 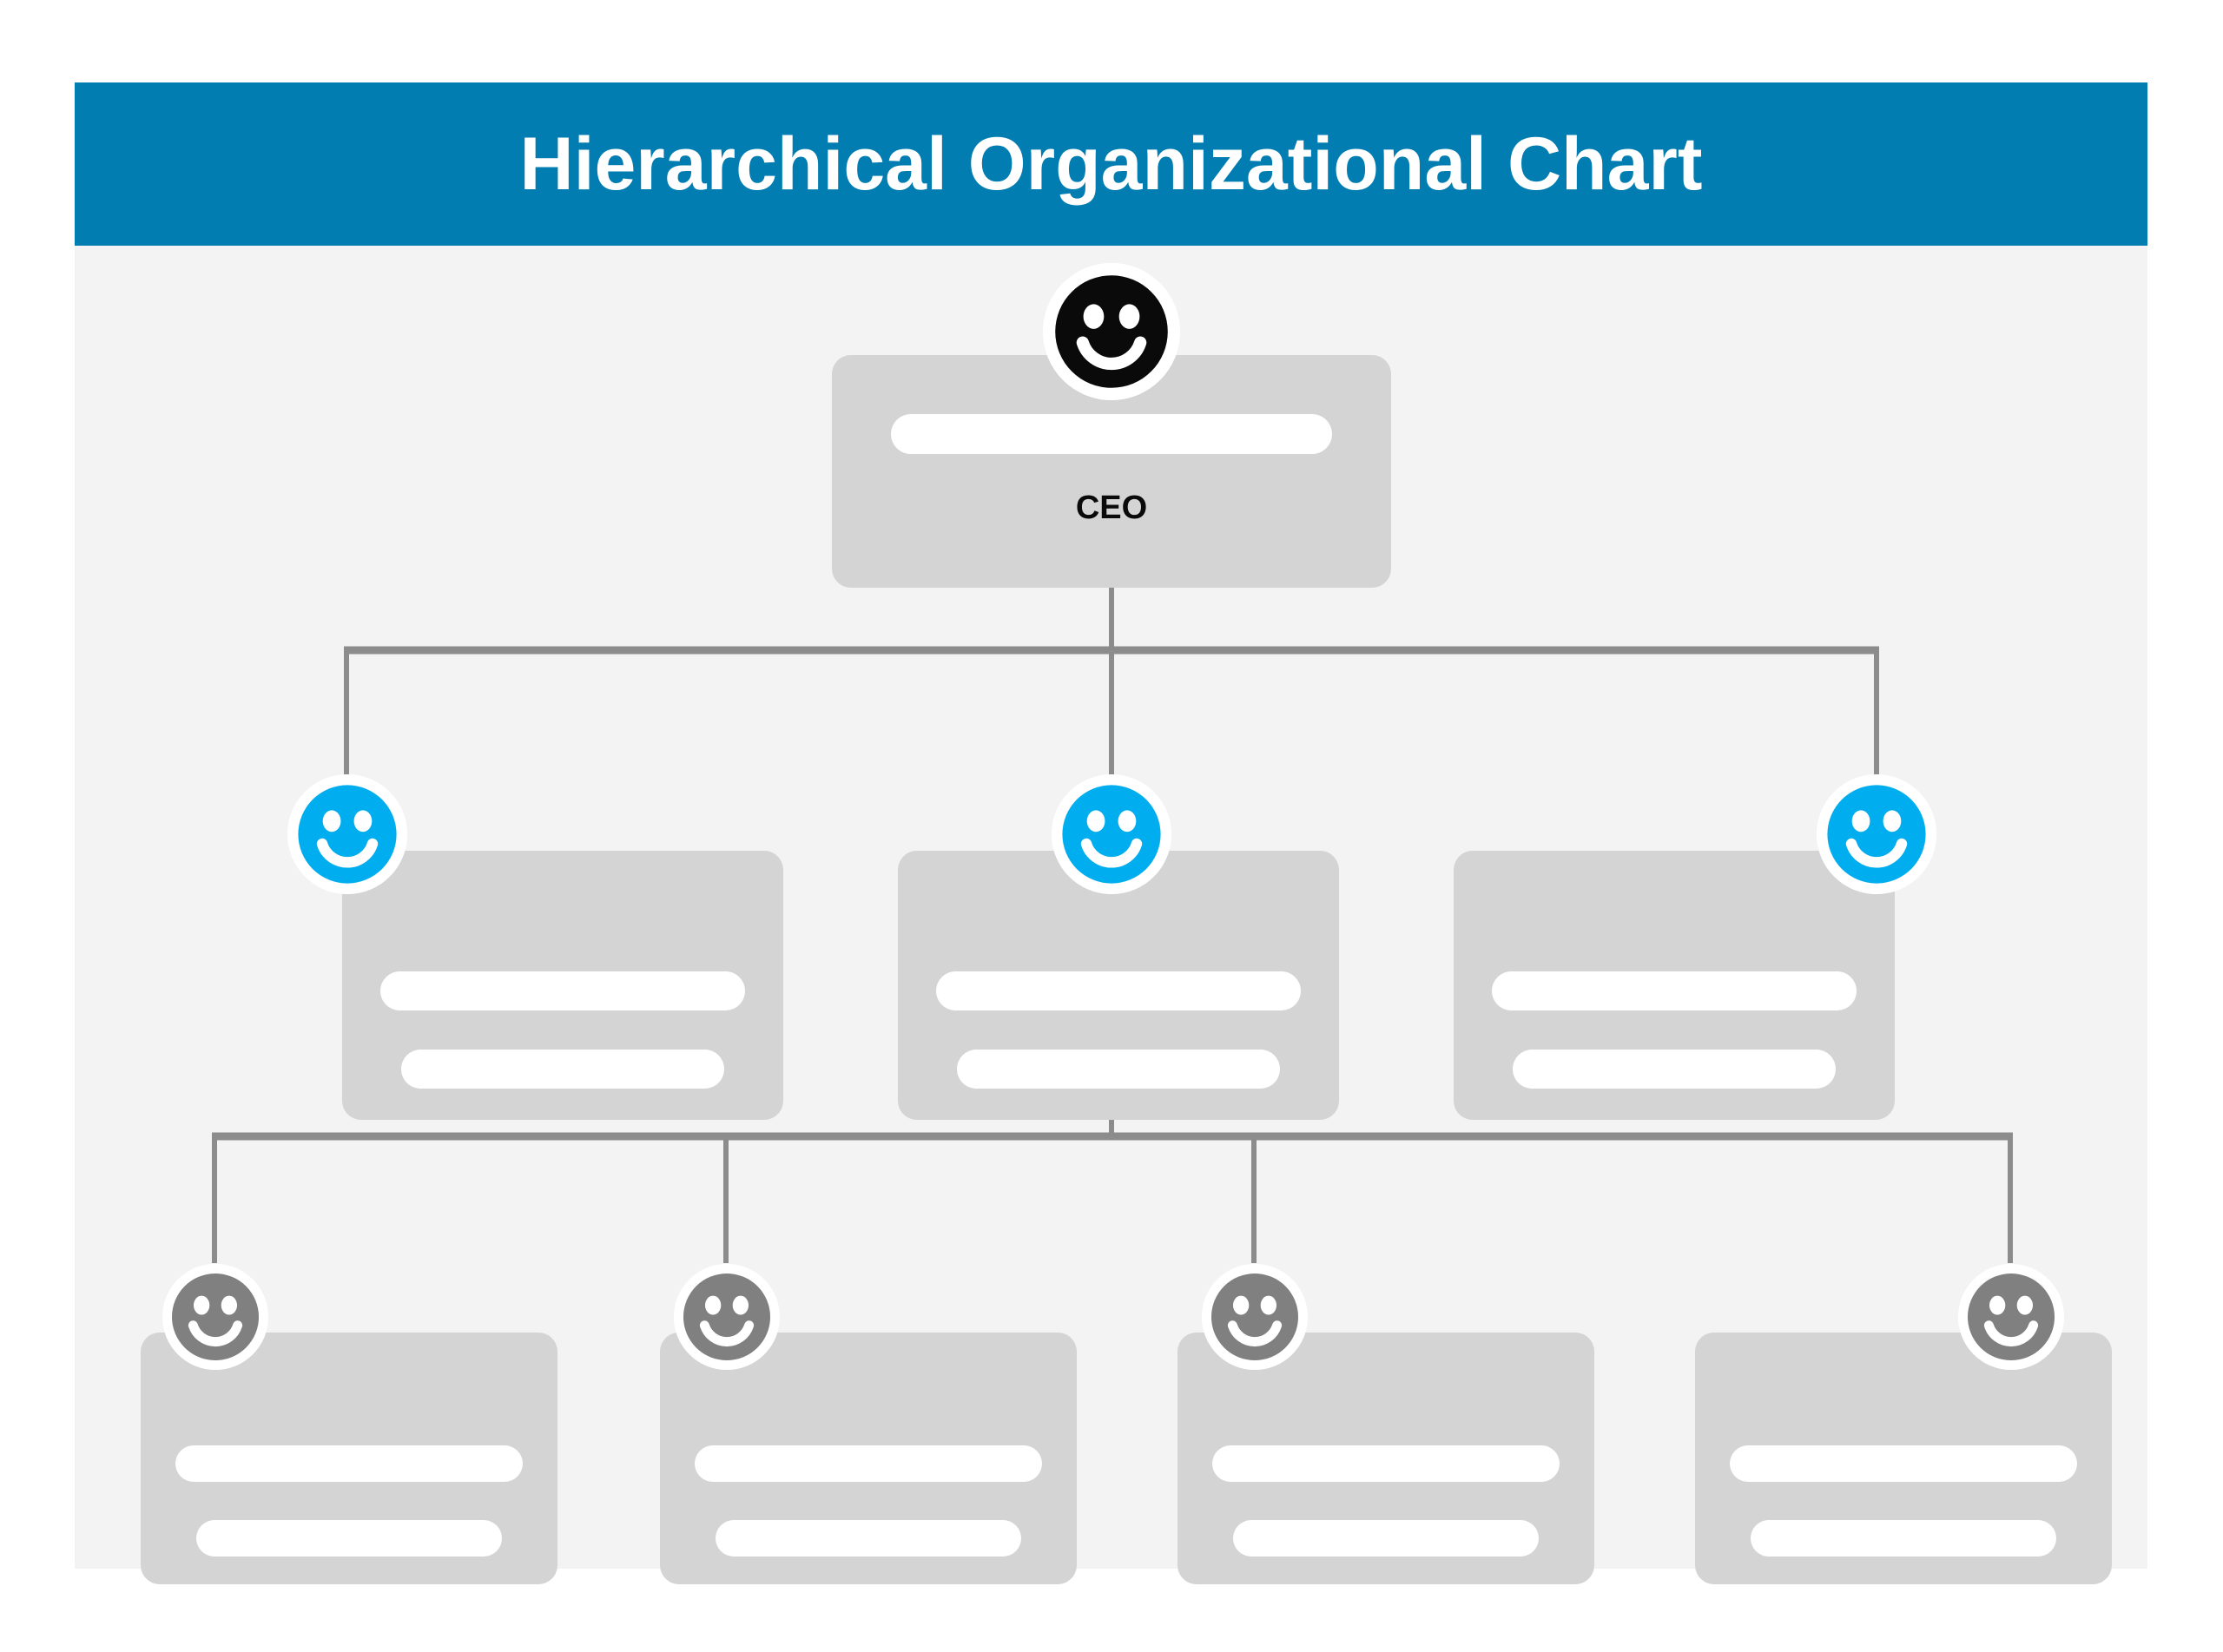 What do you see at coordinates (1111, 508) in the screenshot?
I see `node-label: CEO` at bounding box center [1111, 508].